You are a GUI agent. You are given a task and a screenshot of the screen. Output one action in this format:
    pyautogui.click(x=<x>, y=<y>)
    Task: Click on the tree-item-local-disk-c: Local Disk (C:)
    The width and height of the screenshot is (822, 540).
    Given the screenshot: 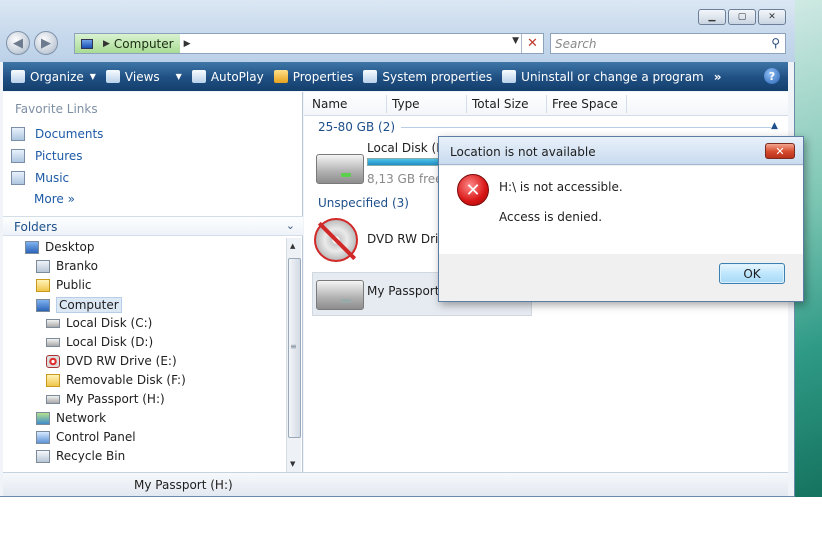 What is the action you would take?
    pyautogui.click(x=99, y=323)
    